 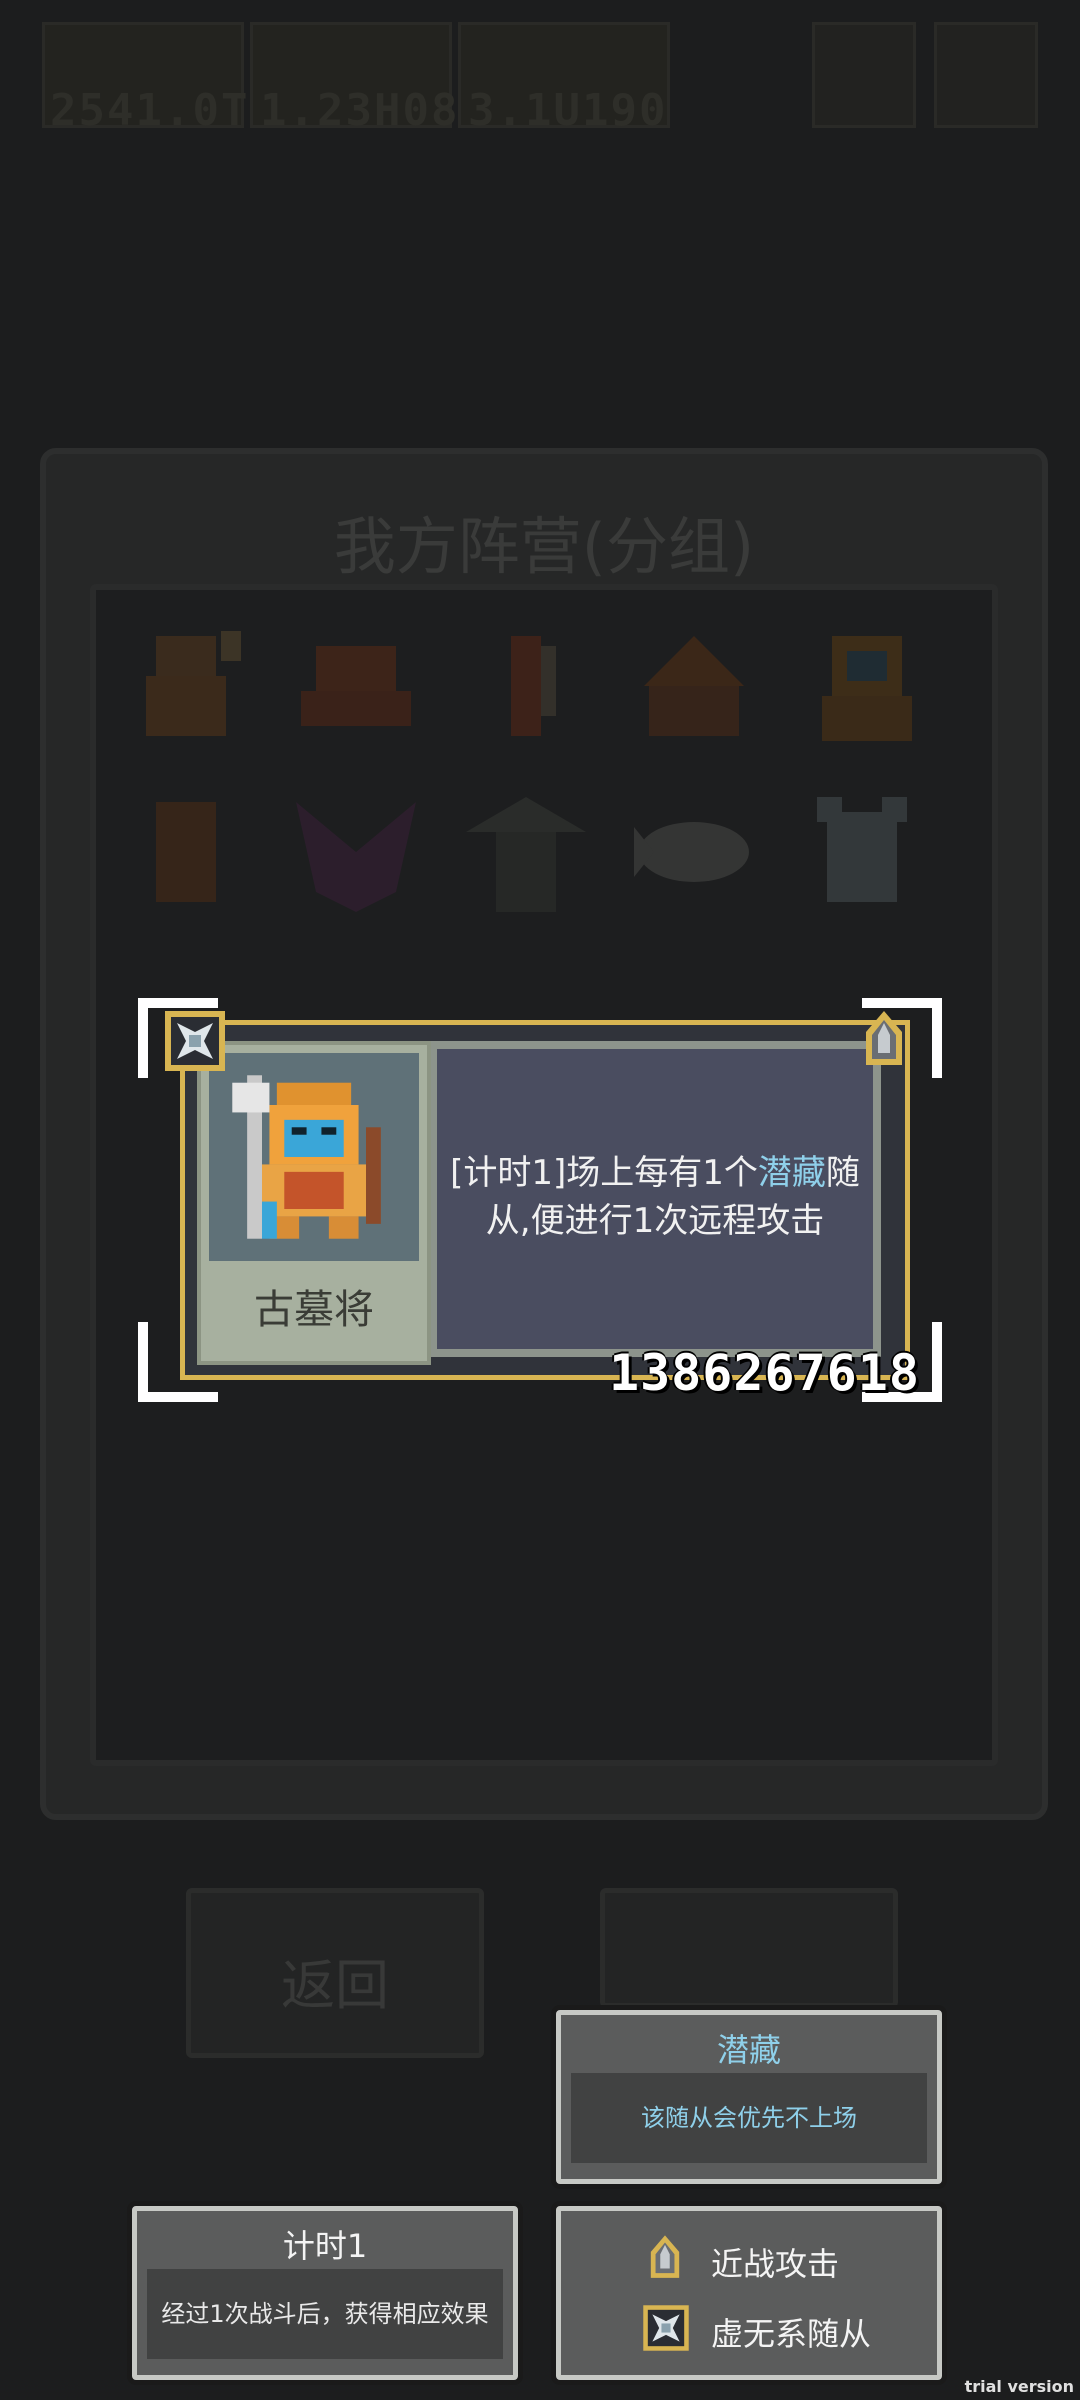 What do you see at coordinates (864, 75) in the screenshot?
I see `menu-button` at bounding box center [864, 75].